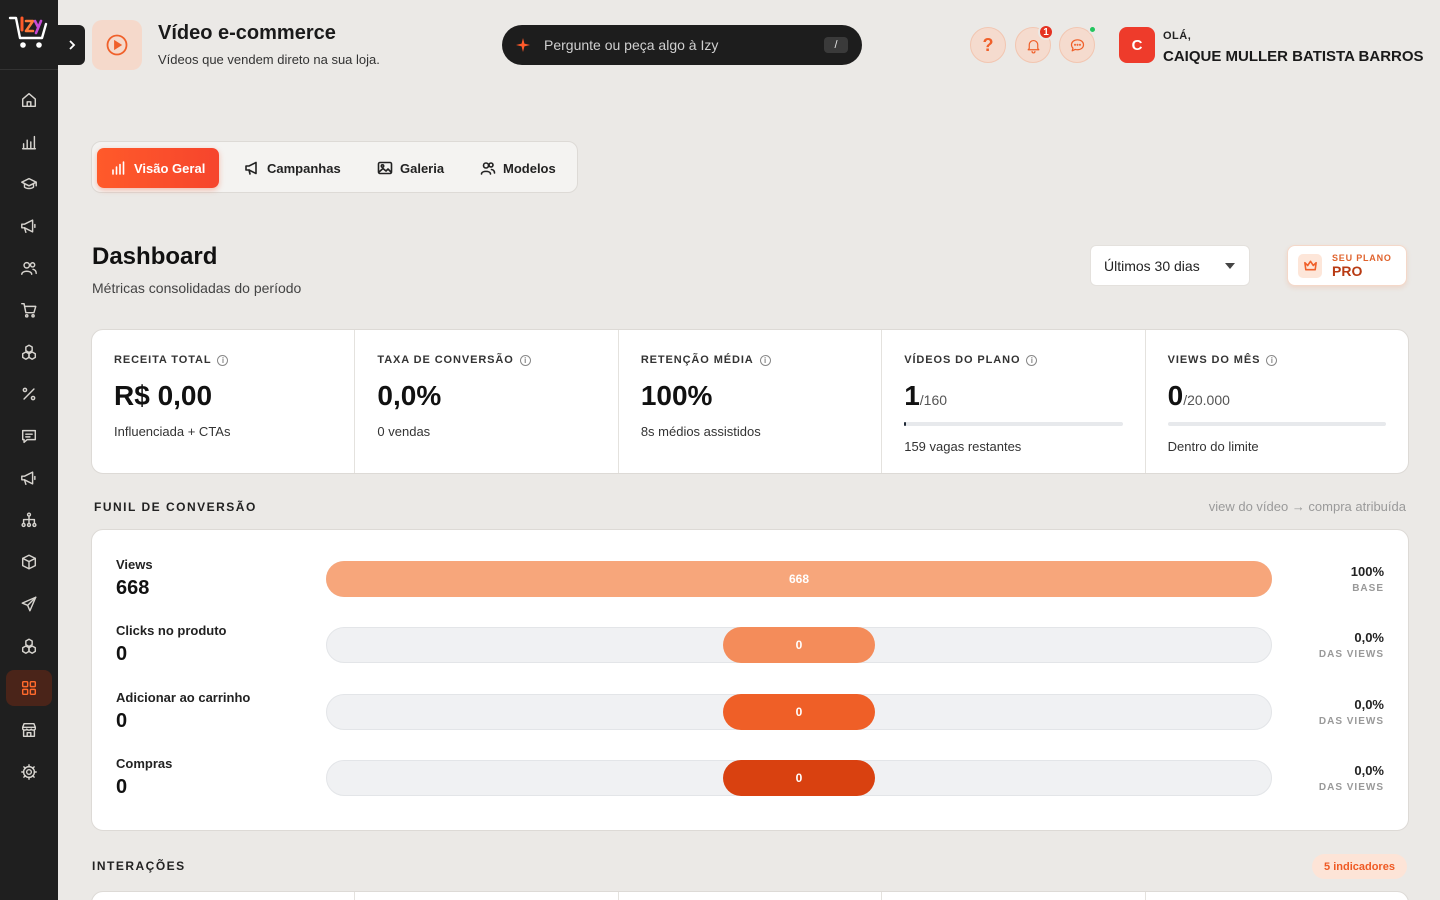 Image resolution: width=1440 pixels, height=900 pixels. What do you see at coordinates (988, 45) in the screenshot?
I see `help-button: ?` at bounding box center [988, 45].